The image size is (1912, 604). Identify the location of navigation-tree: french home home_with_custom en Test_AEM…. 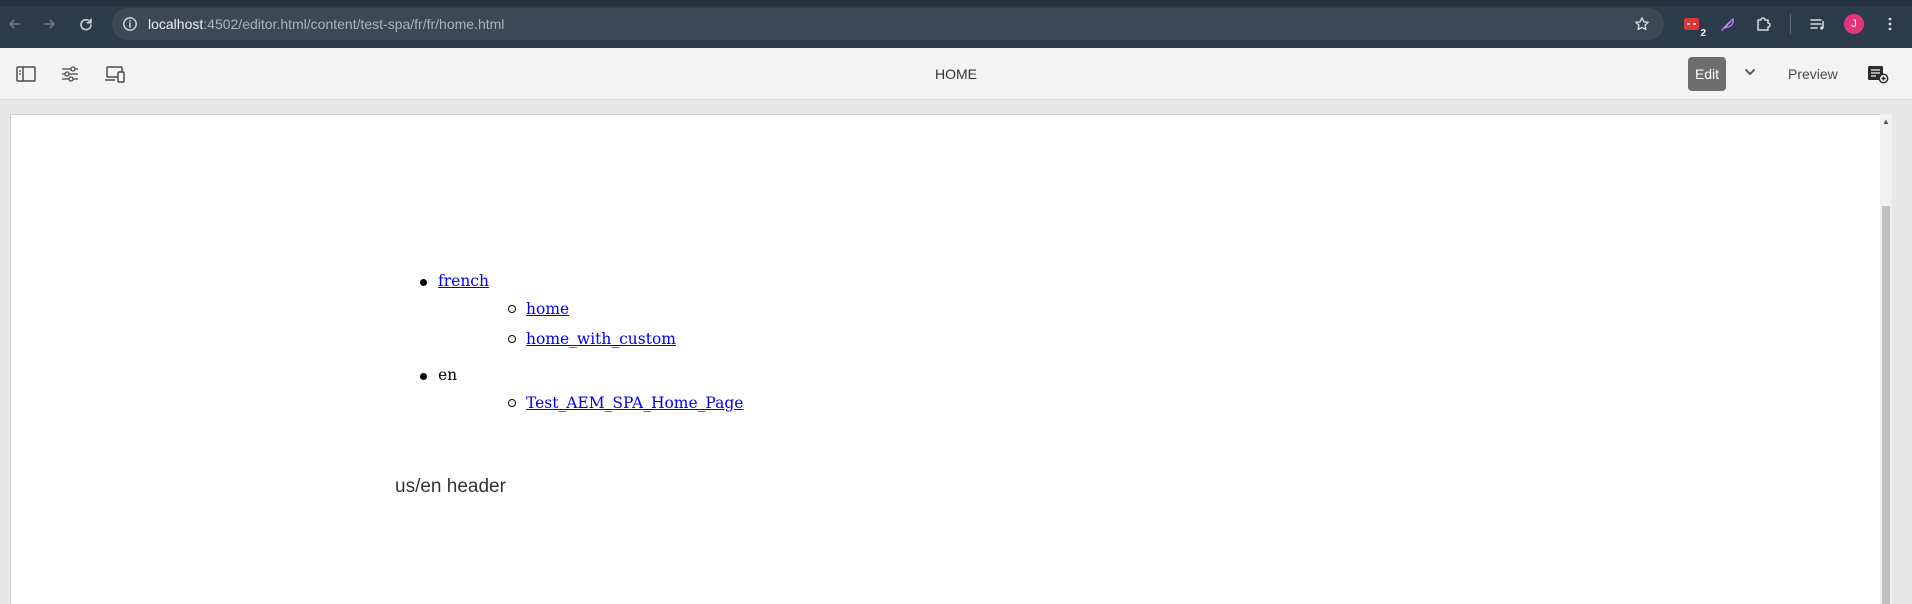
(568, 346).